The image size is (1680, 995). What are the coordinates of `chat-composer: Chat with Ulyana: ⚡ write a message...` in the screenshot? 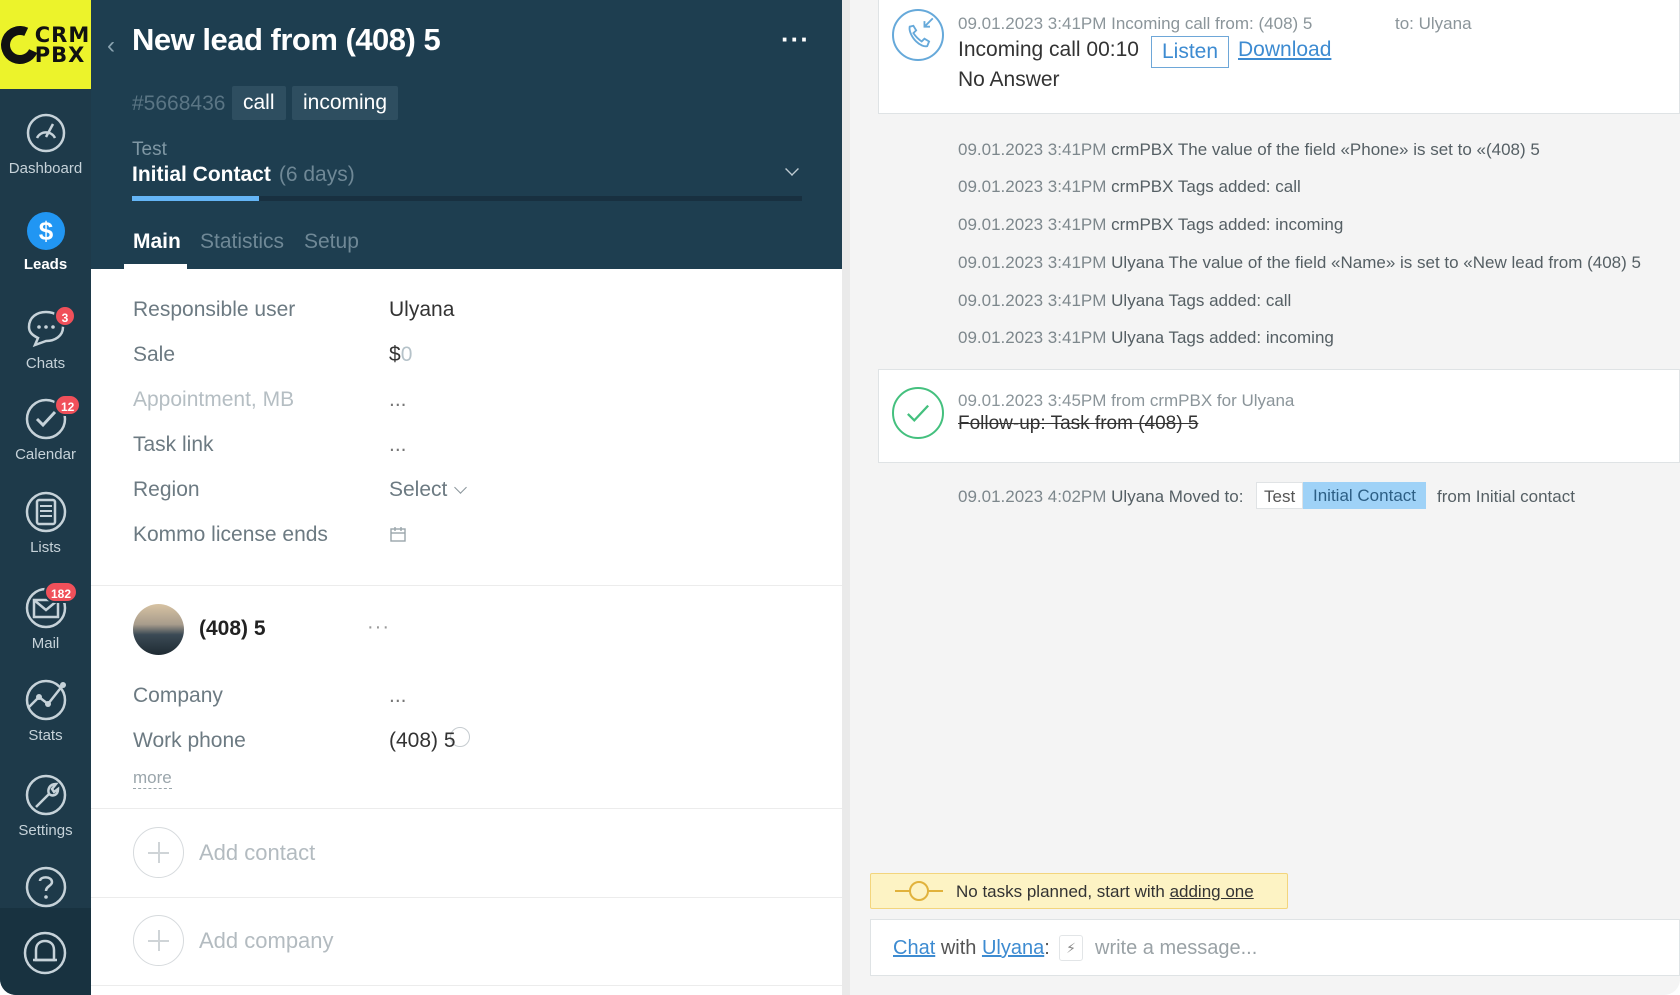 It's located at (1275, 947).